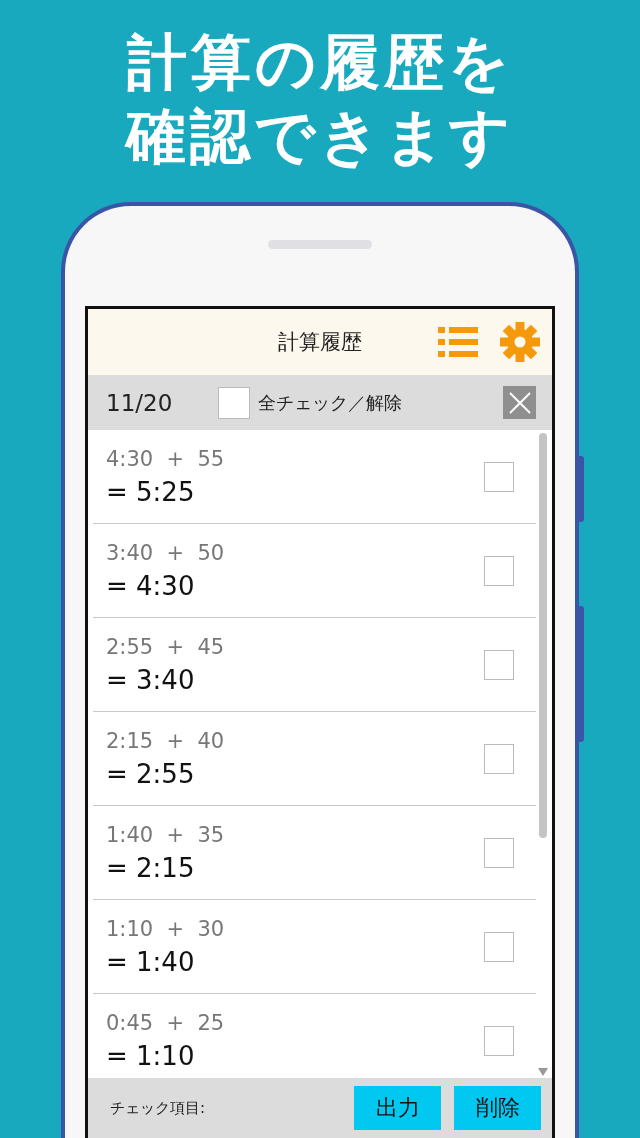 The height and width of the screenshot is (1138, 640). Describe the element at coordinates (397, 1108) in the screenshot. I see `action-button: 出力` at that location.